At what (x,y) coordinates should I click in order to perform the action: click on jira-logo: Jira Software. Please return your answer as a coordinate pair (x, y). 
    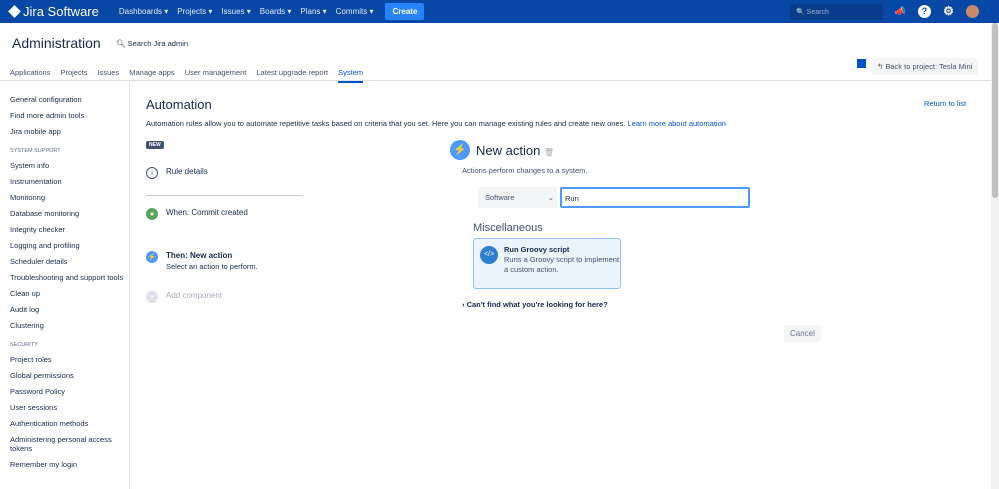
    Looking at the image, I should click on (53, 11).